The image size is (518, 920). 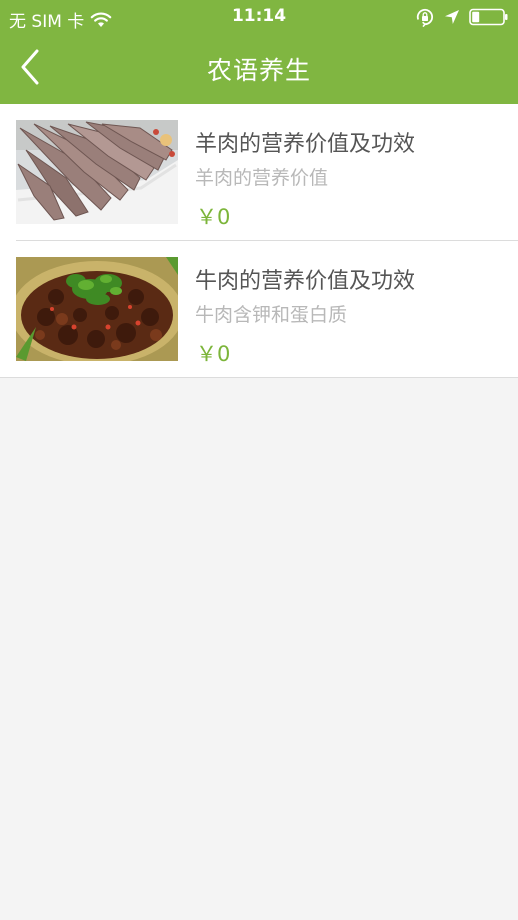 What do you see at coordinates (271, 315) in the screenshot?
I see `item-subtitle: 牛肉含钾和蛋白质` at bounding box center [271, 315].